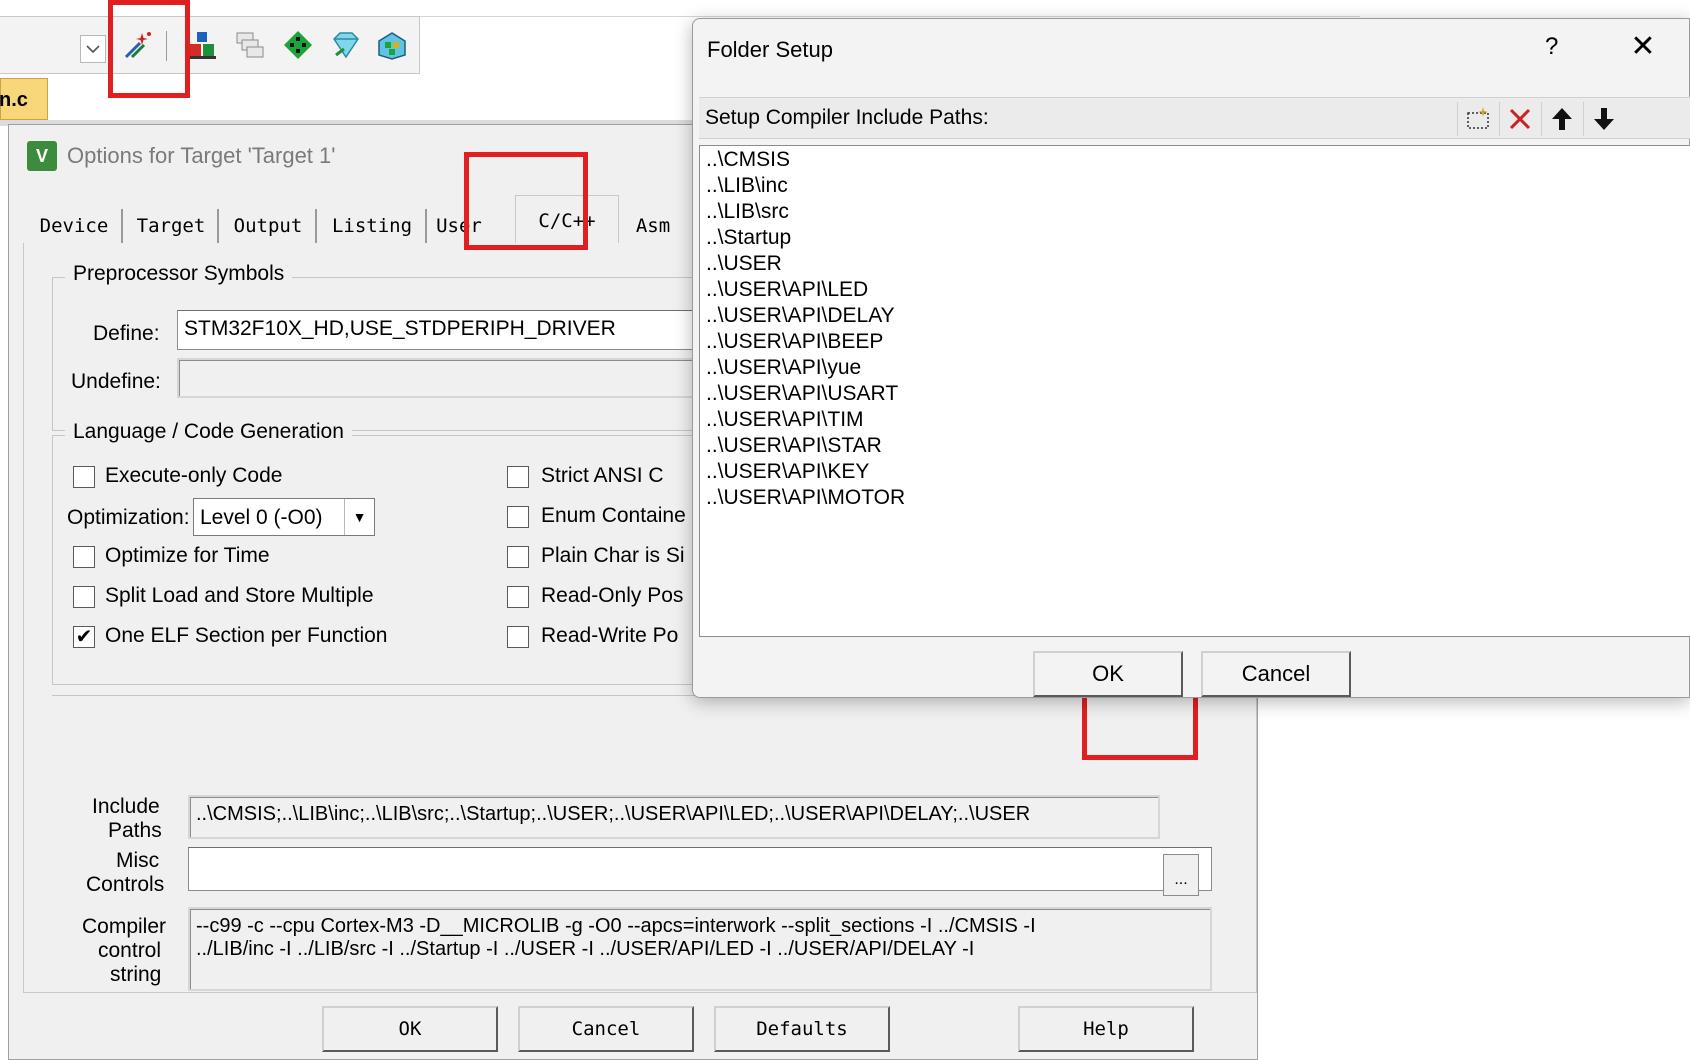 The image size is (1690, 1060). I want to click on cancel-button: Cancel, so click(606, 1029).